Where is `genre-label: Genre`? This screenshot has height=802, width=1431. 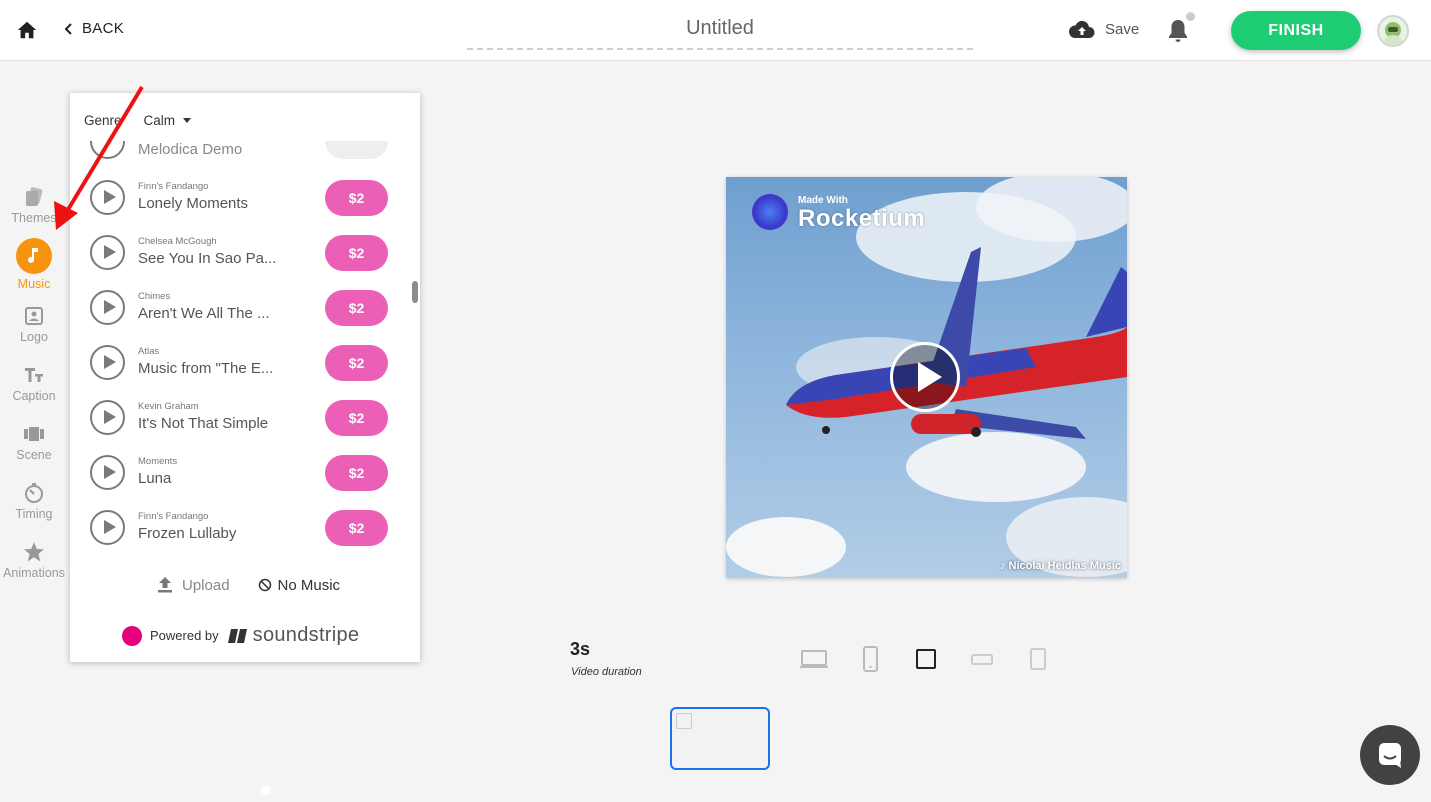 genre-label: Genre is located at coordinates (103, 120).